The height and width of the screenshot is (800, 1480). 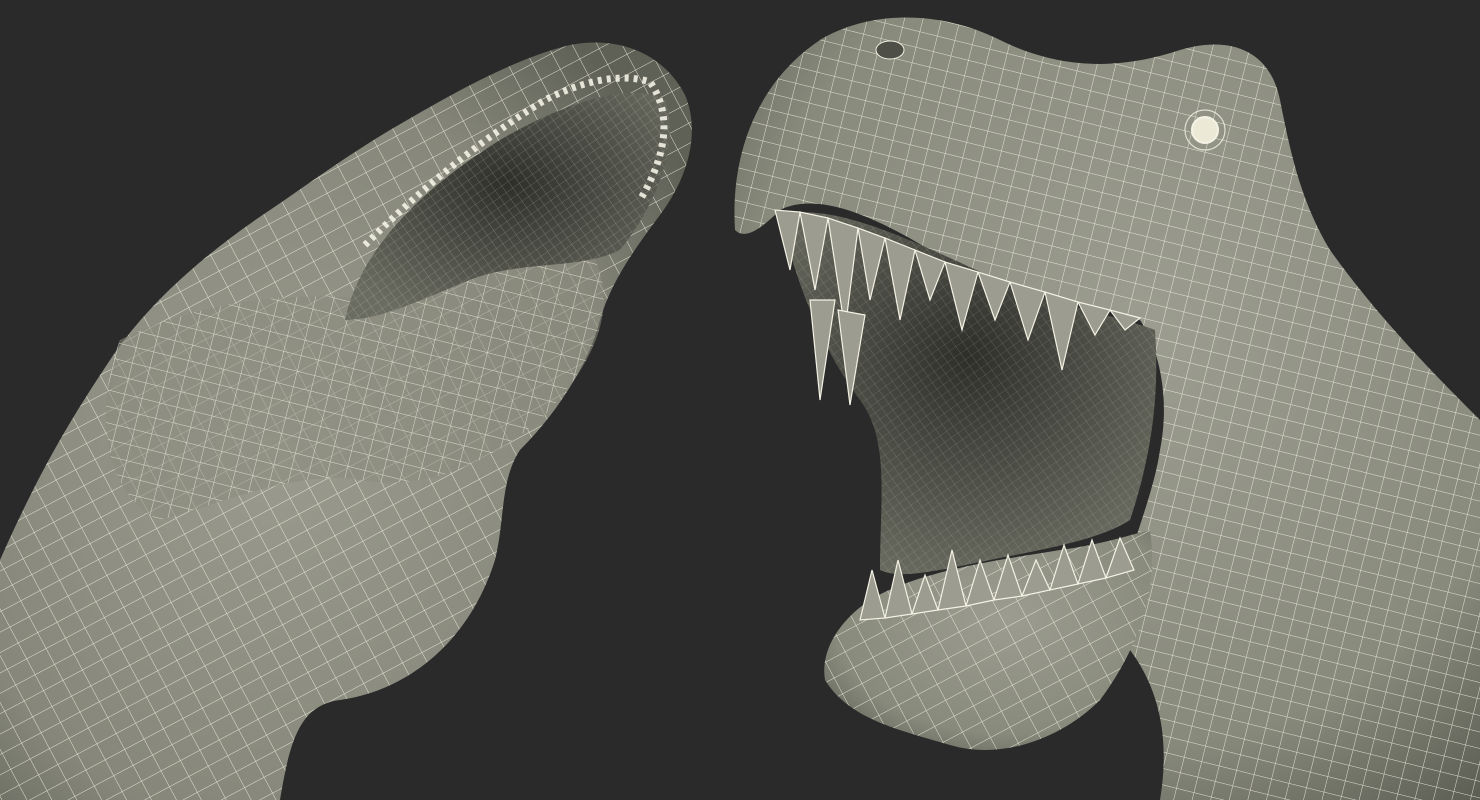 I want to click on right-nostril, so click(x=890, y=50).